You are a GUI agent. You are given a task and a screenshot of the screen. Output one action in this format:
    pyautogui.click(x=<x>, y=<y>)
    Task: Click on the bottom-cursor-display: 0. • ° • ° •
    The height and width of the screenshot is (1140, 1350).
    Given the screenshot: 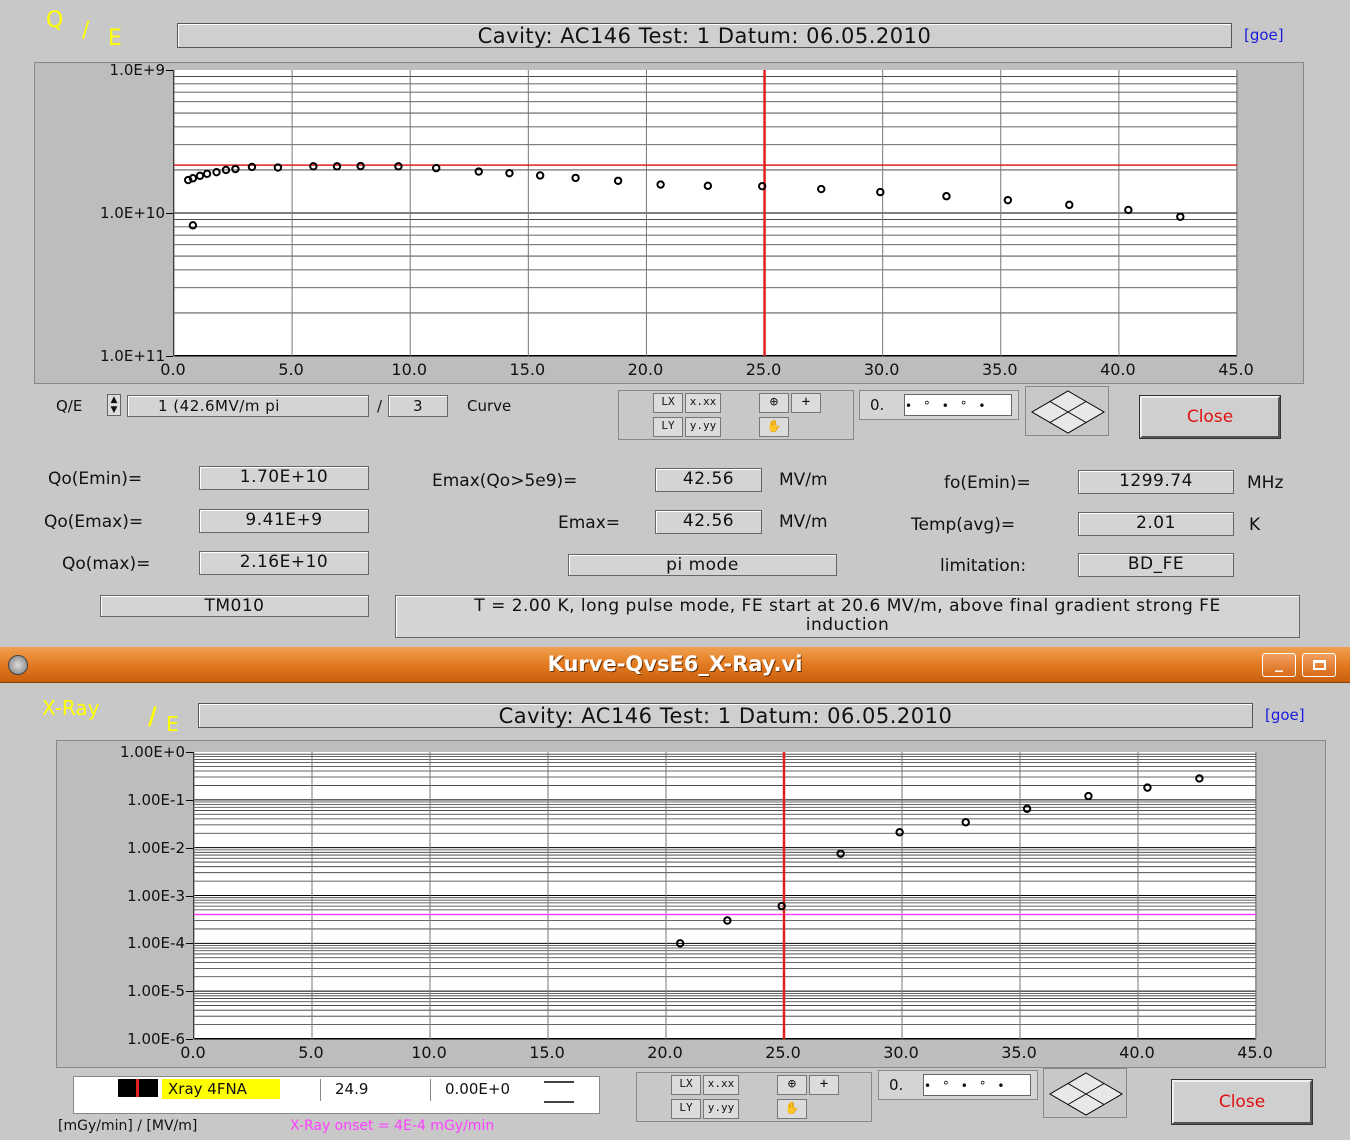 What is the action you would take?
    pyautogui.click(x=958, y=1085)
    